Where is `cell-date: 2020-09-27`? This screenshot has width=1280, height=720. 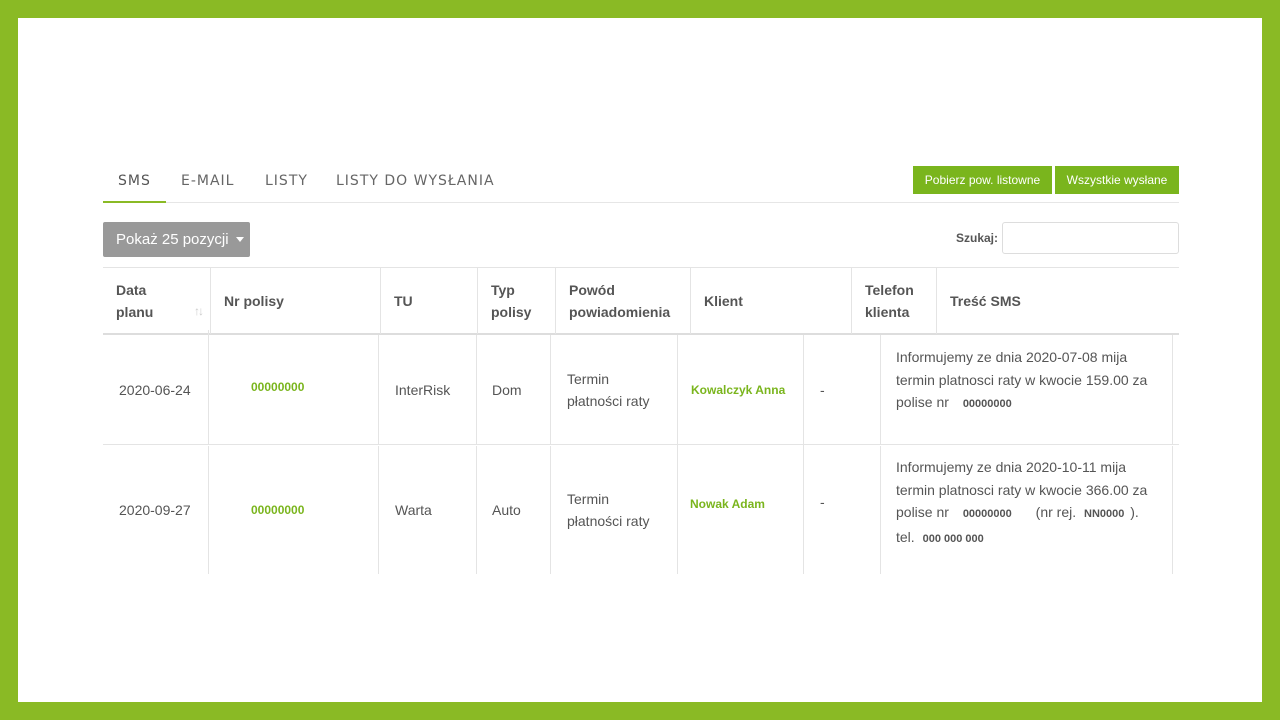
cell-date: 2020-09-27 is located at coordinates (155, 510).